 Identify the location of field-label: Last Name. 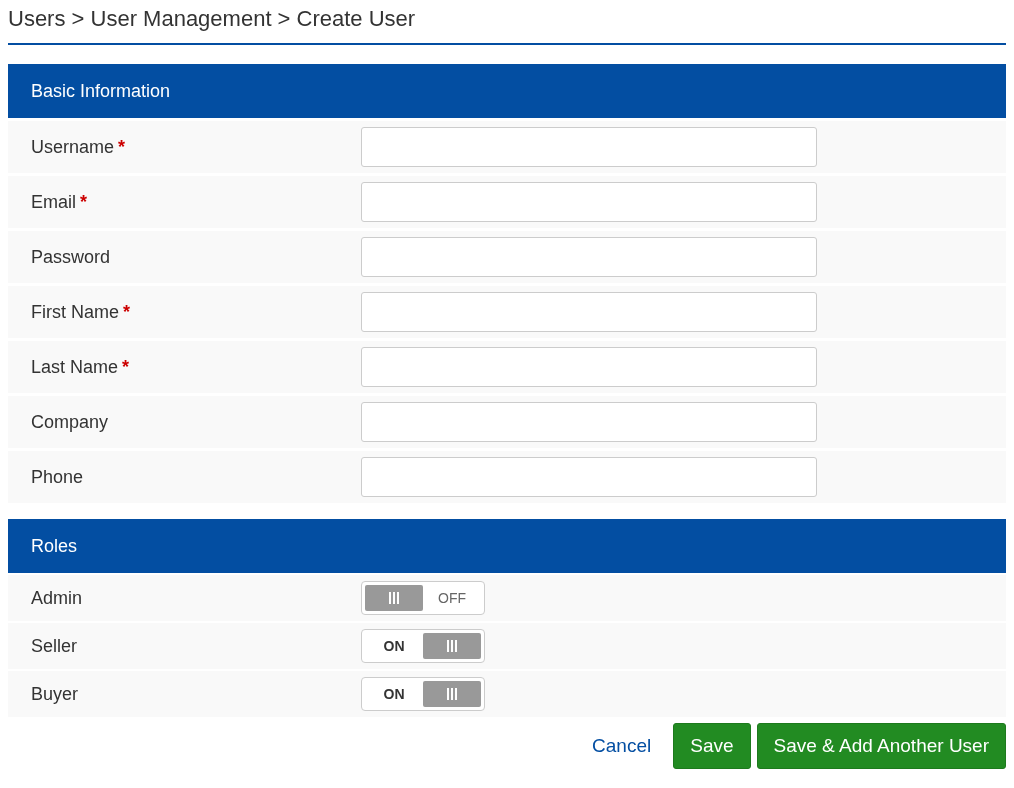
(75, 367).